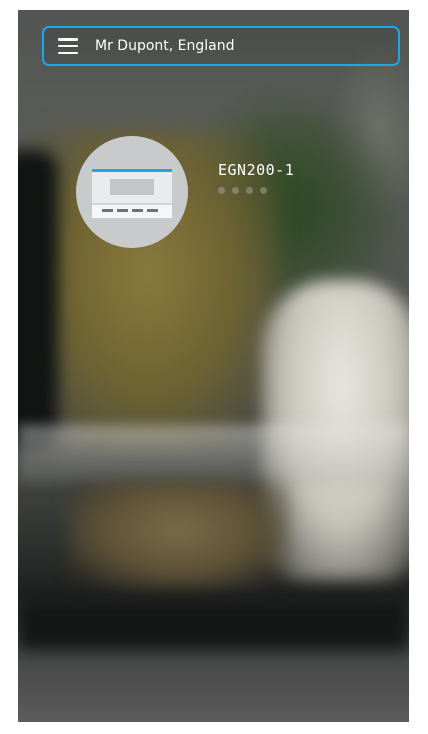 The image size is (428, 734). Describe the element at coordinates (256, 170) in the screenshot. I see `device-name: EGN200-1` at that location.